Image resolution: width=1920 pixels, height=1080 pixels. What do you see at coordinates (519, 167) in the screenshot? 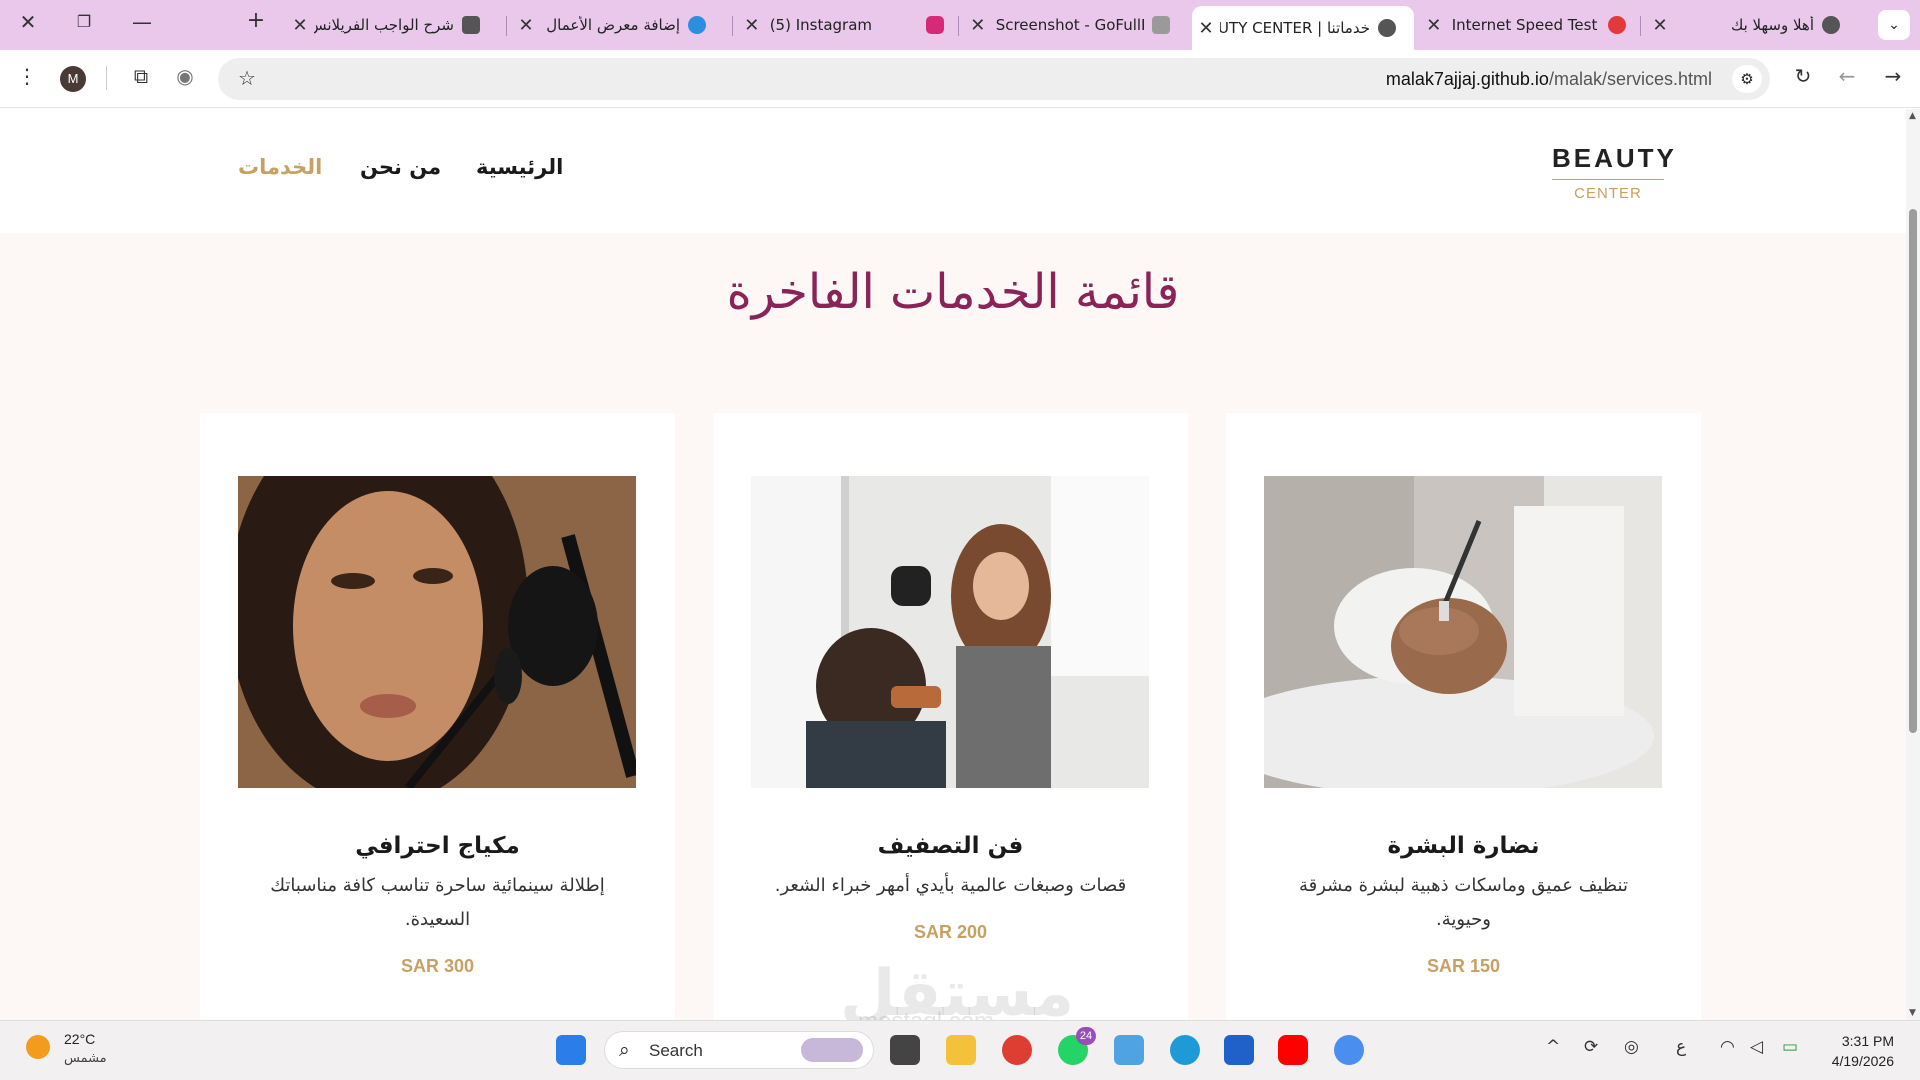
I see `nav-home-link: الرئيسية` at bounding box center [519, 167].